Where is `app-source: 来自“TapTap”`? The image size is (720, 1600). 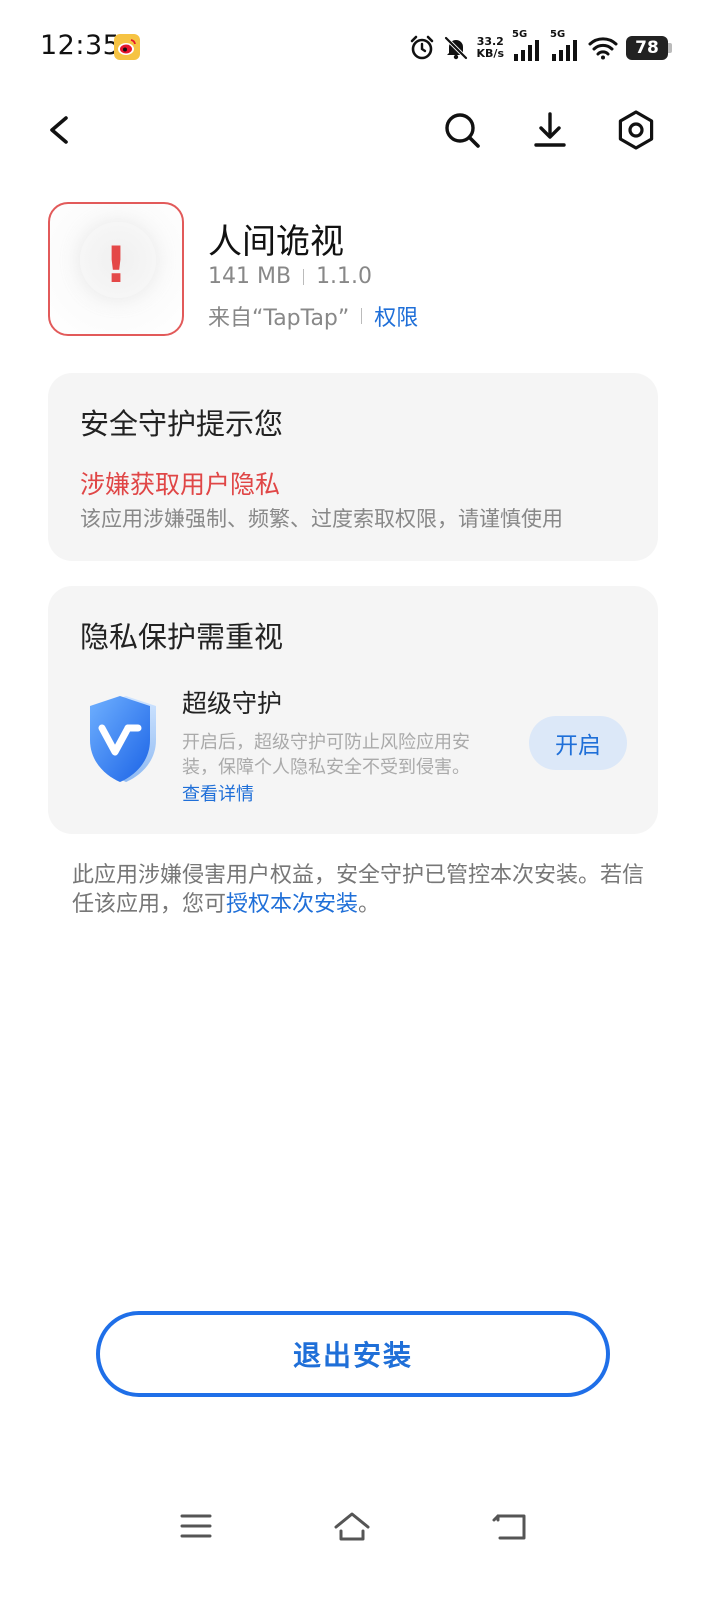
app-source: 来自“TapTap” is located at coordinates (279, 318).